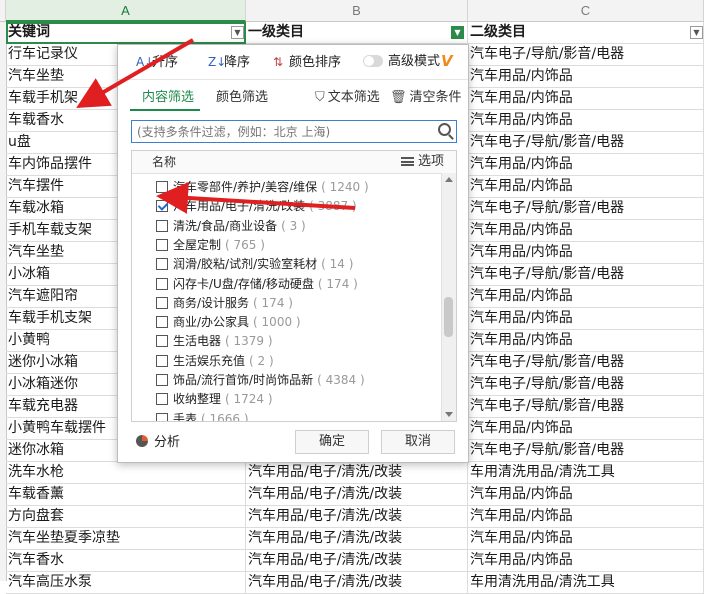 Image resolution: width=704 pixels, height=594 pixels. Describe the element at coordinates (3, 11) in the screenshot. I see `corner-select-all` at that location.